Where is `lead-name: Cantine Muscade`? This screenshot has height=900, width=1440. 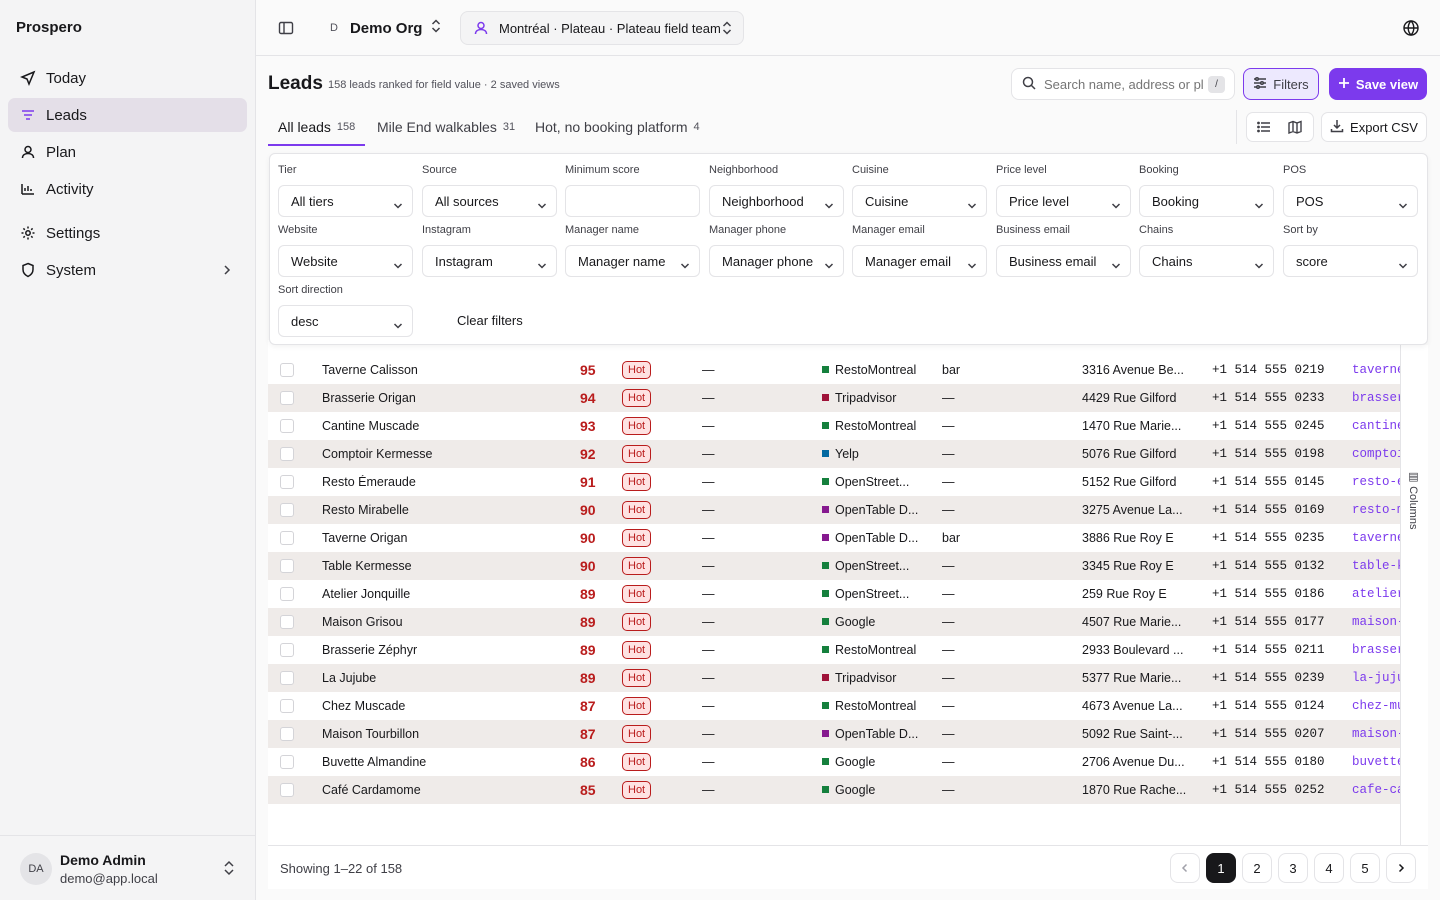 lead-name: Cantine Muscade is located at coordinates (437, 426).